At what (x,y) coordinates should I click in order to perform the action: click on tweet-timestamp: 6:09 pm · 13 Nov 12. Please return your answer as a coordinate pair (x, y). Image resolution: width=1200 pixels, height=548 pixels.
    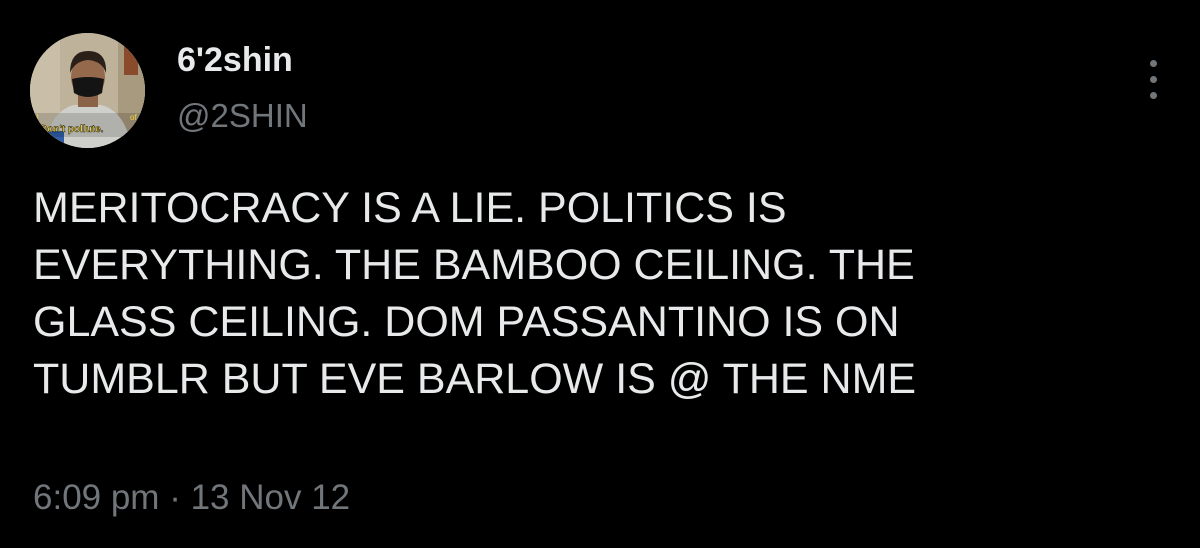
    Looking at the image, I should click on (191, 497).